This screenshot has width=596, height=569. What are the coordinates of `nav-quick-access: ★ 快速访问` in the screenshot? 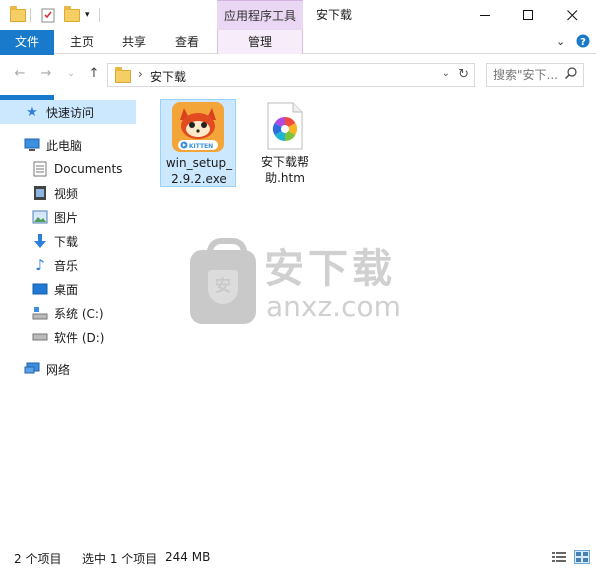 It's located at (59, 112).